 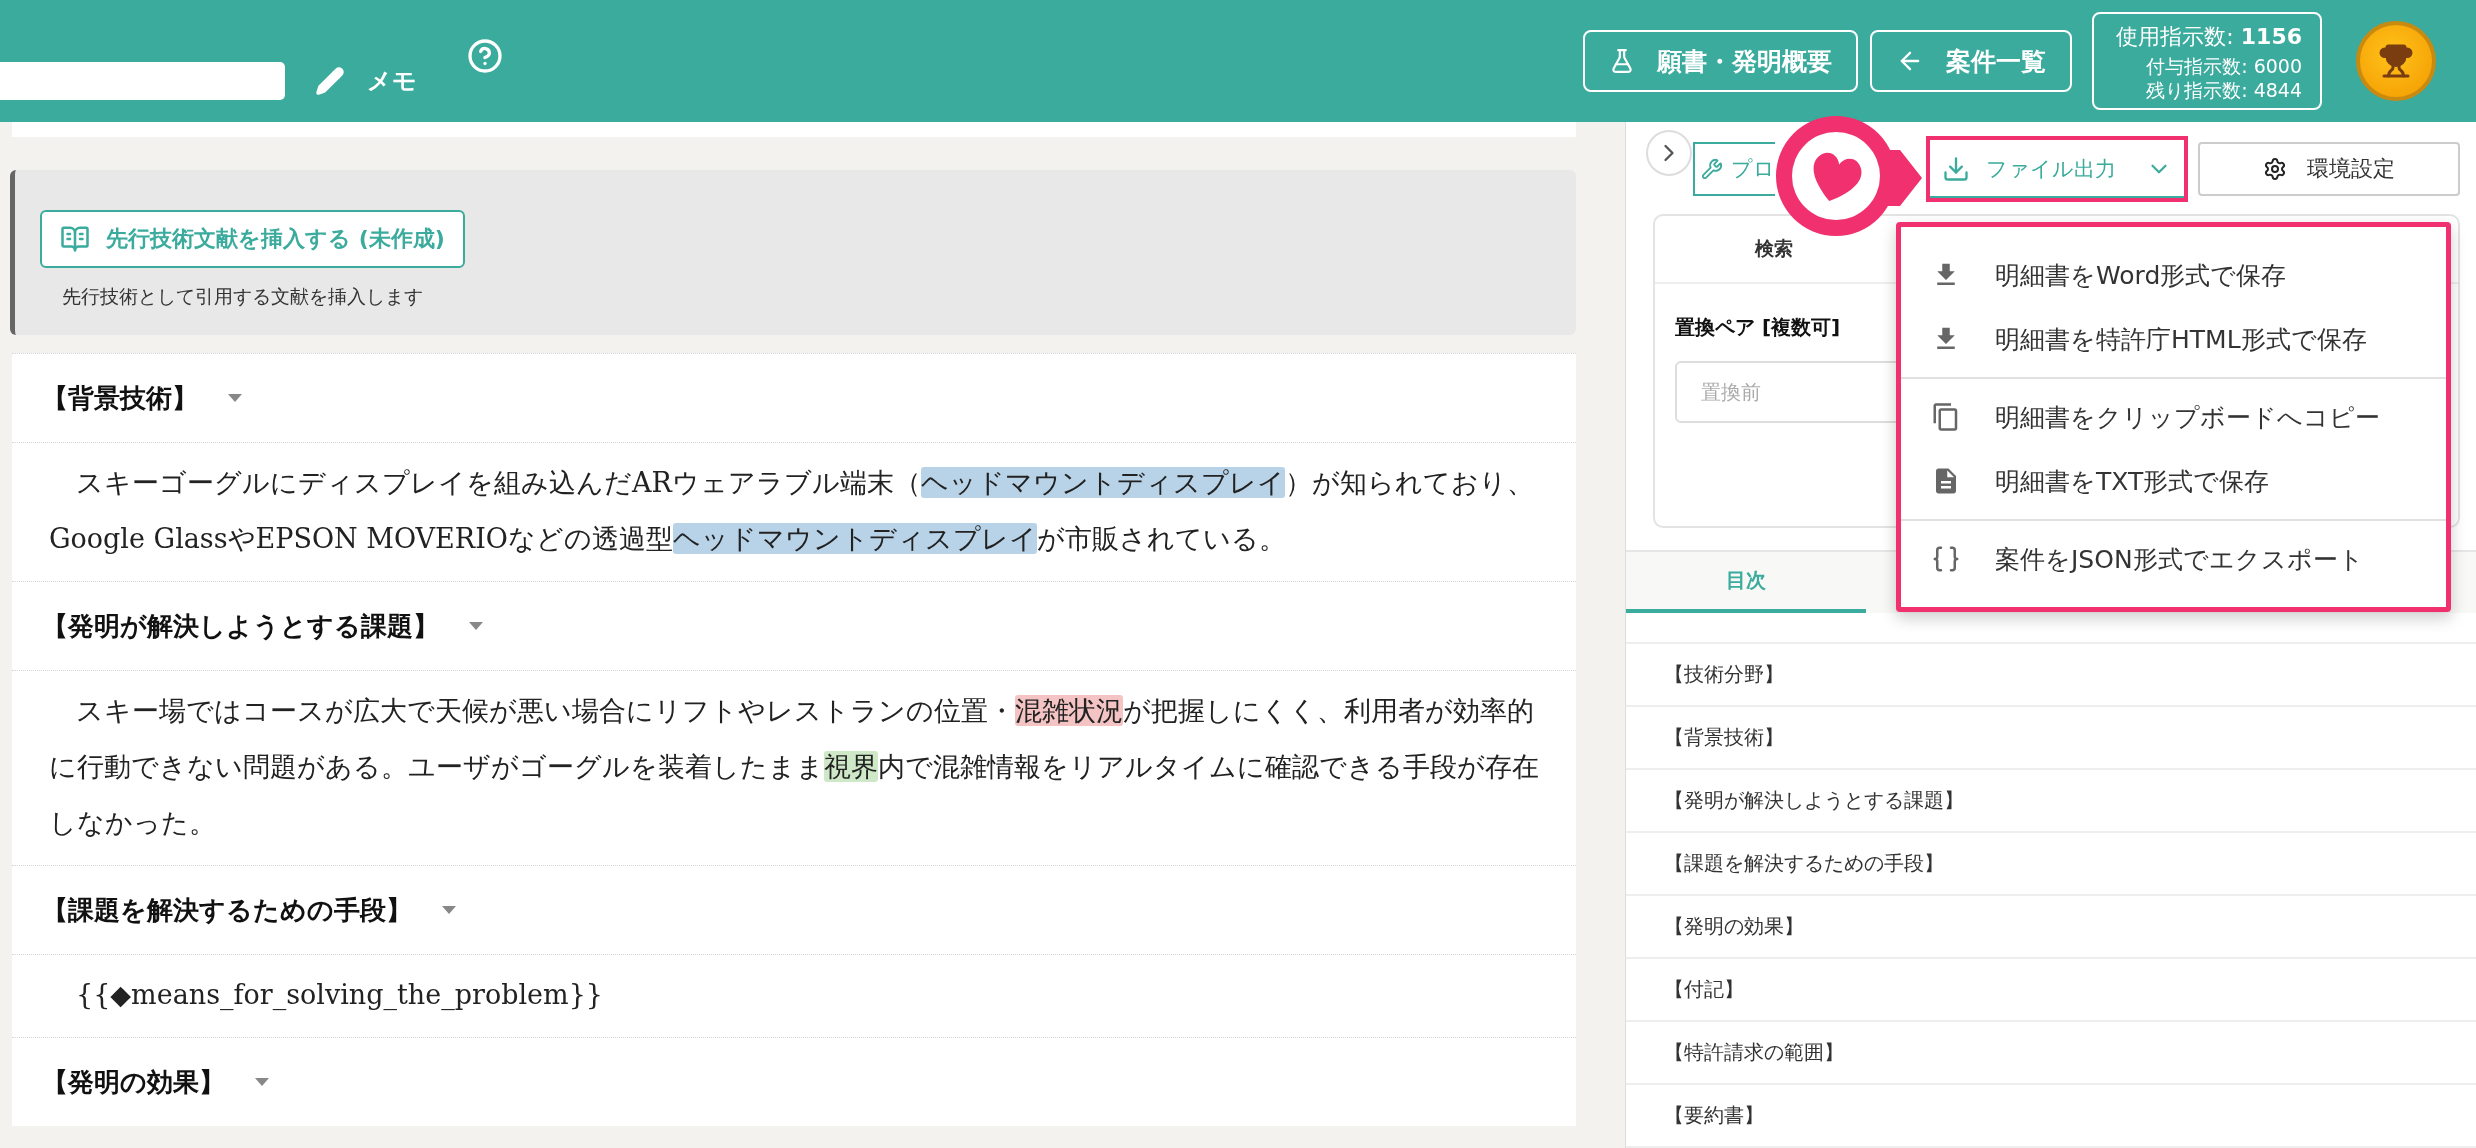 What do you see at coordinates (2051, 801) in the screenshot?
I see `toc-item: 【発明が解決しようとする課題】` at bounding box center [2051, 801].